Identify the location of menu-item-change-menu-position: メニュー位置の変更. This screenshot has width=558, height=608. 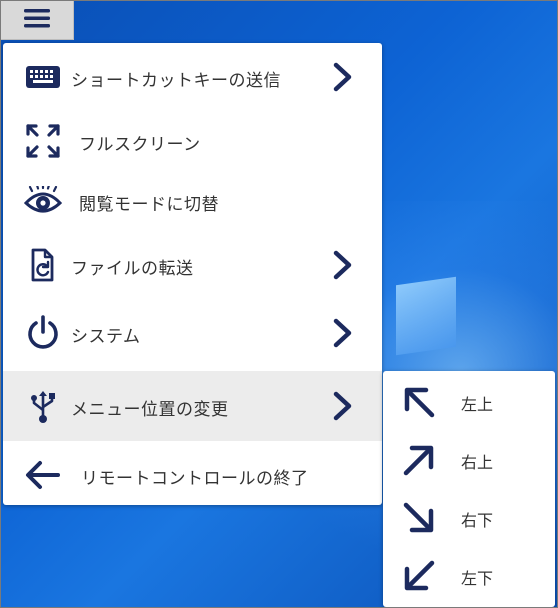
(192, 406).